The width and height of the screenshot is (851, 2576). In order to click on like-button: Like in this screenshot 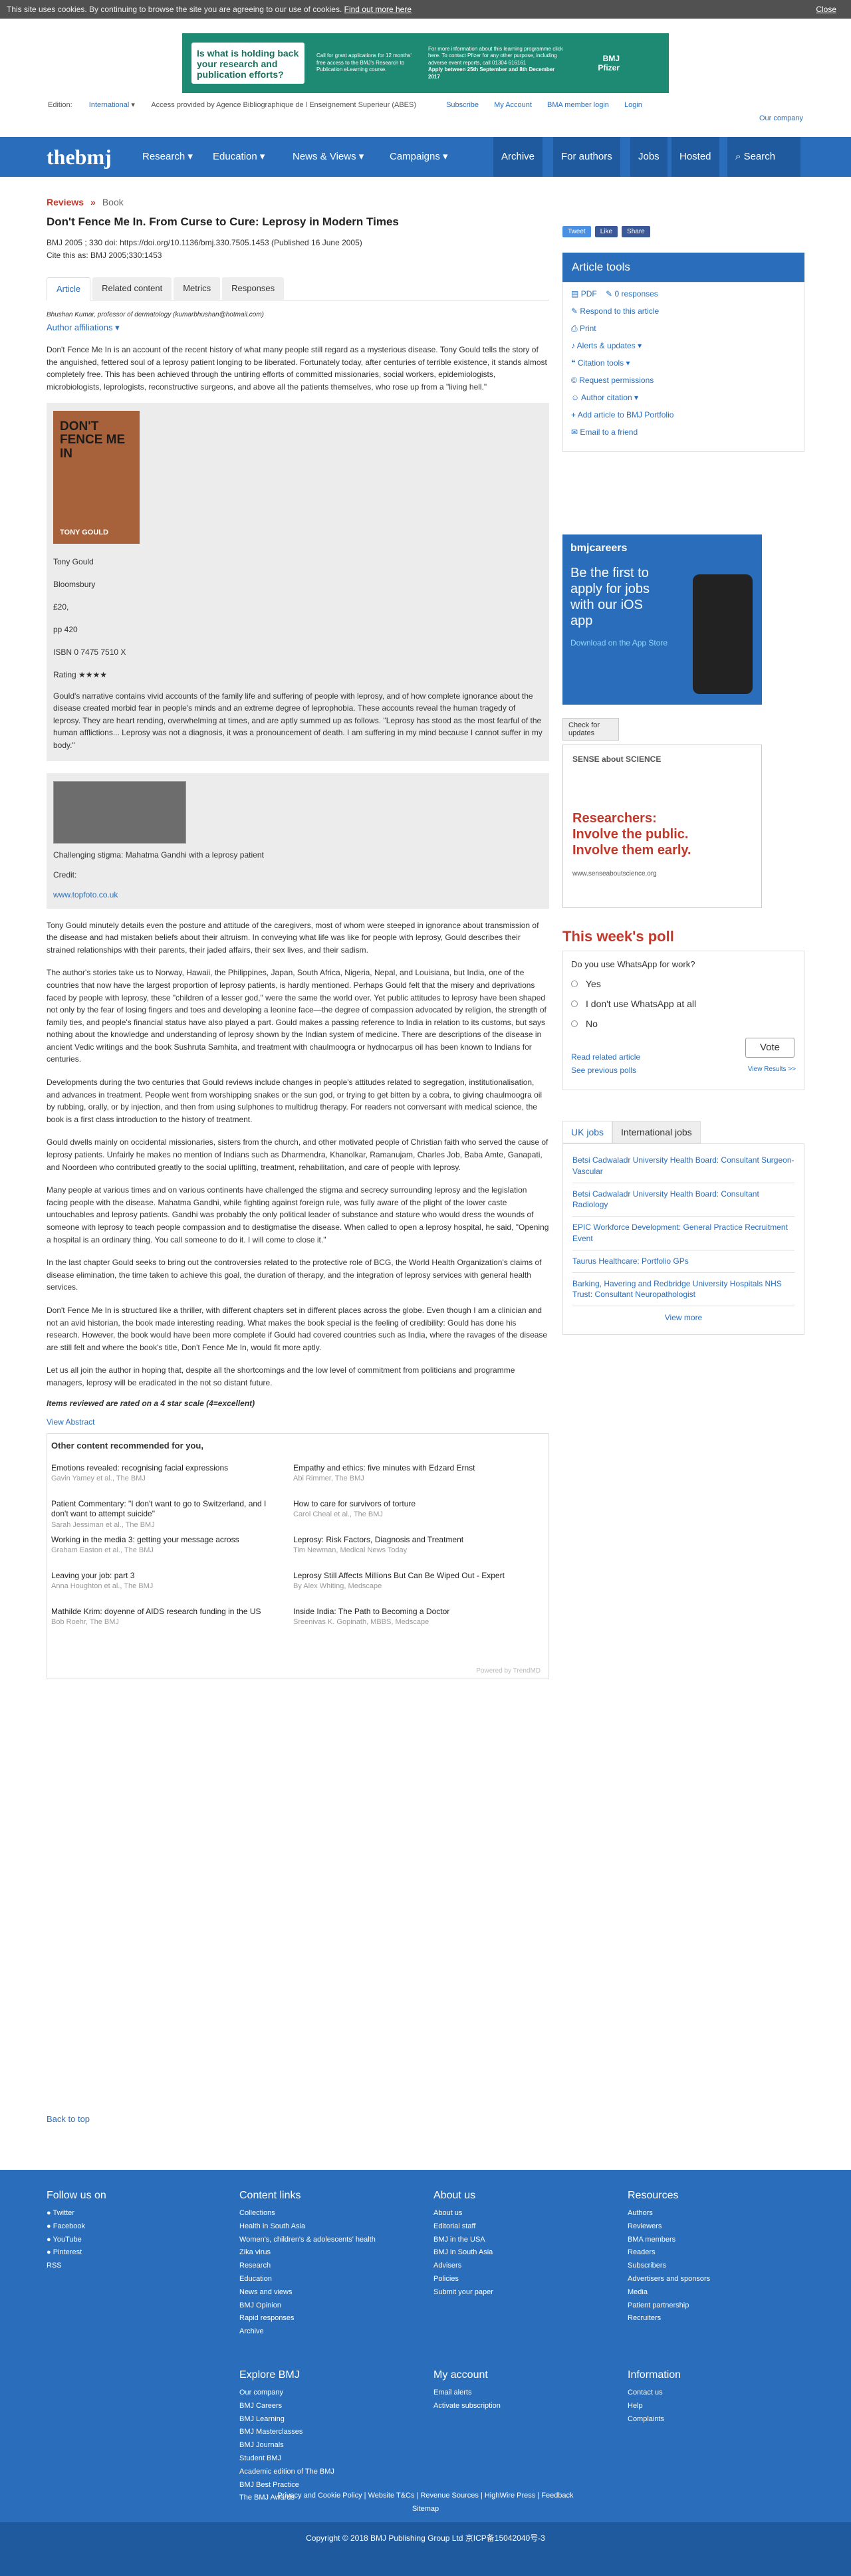, I will do `click(606, 231)`.